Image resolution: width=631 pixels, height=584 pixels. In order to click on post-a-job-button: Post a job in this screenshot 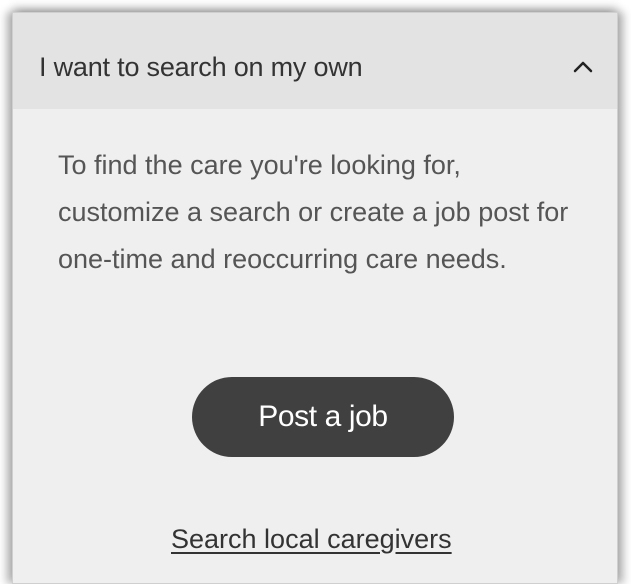, I will do `click(323, 417)`.